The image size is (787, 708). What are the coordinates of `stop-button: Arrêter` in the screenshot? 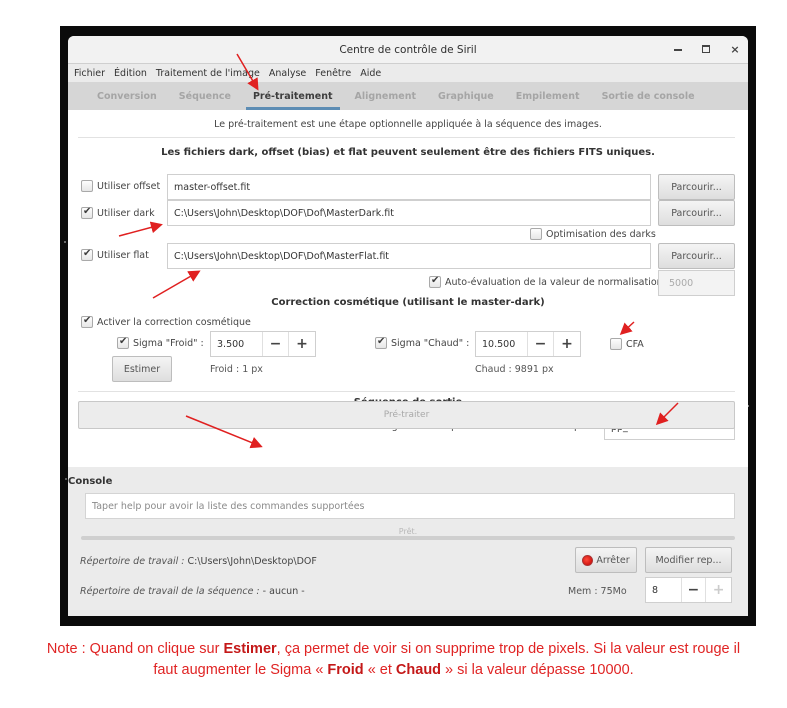 It's located at (606, 560).